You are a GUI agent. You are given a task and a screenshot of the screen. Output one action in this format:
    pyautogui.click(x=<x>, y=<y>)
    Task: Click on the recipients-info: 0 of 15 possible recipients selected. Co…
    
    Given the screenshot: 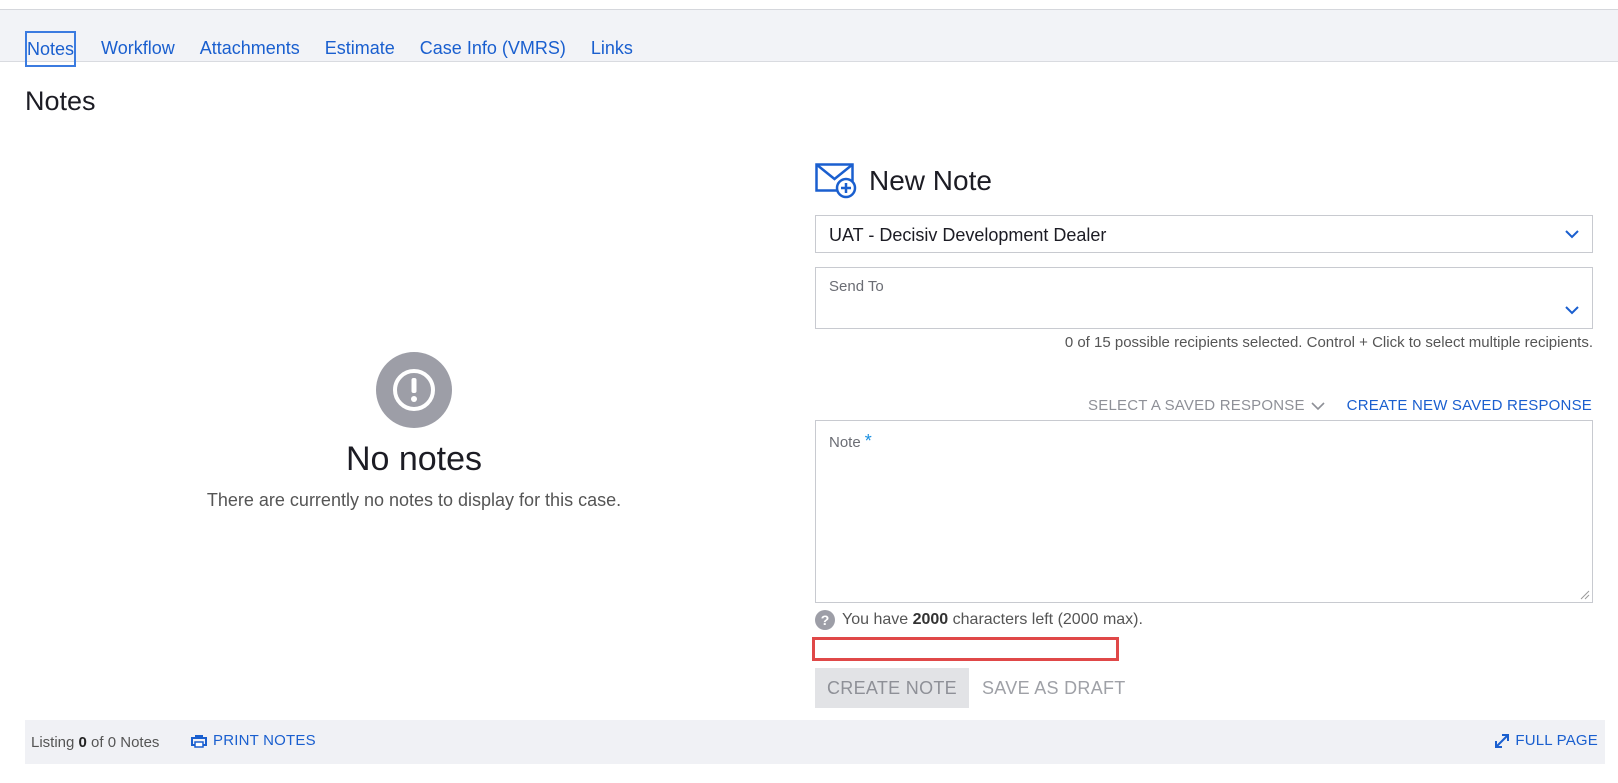 What is the action you would take?
    pyautogui.click(x=1328, y=342)
    